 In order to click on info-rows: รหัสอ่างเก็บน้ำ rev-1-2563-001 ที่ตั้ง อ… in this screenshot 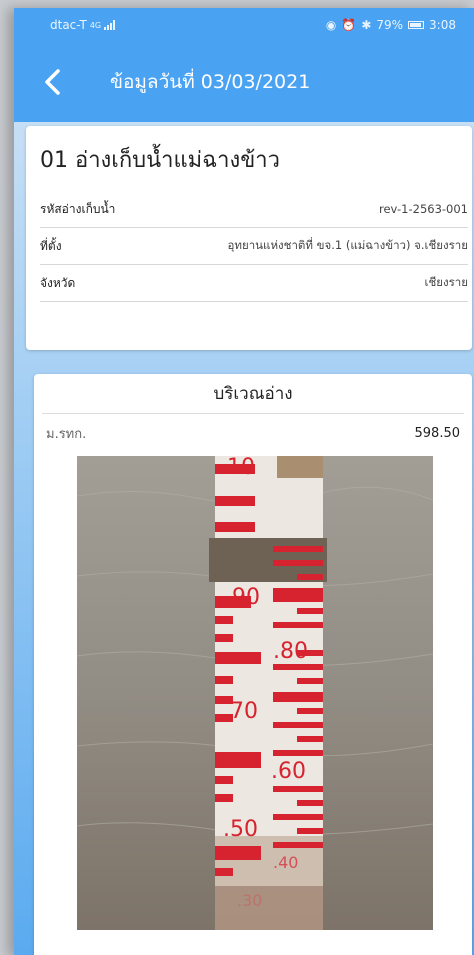, I will do `click(254, 246)`.